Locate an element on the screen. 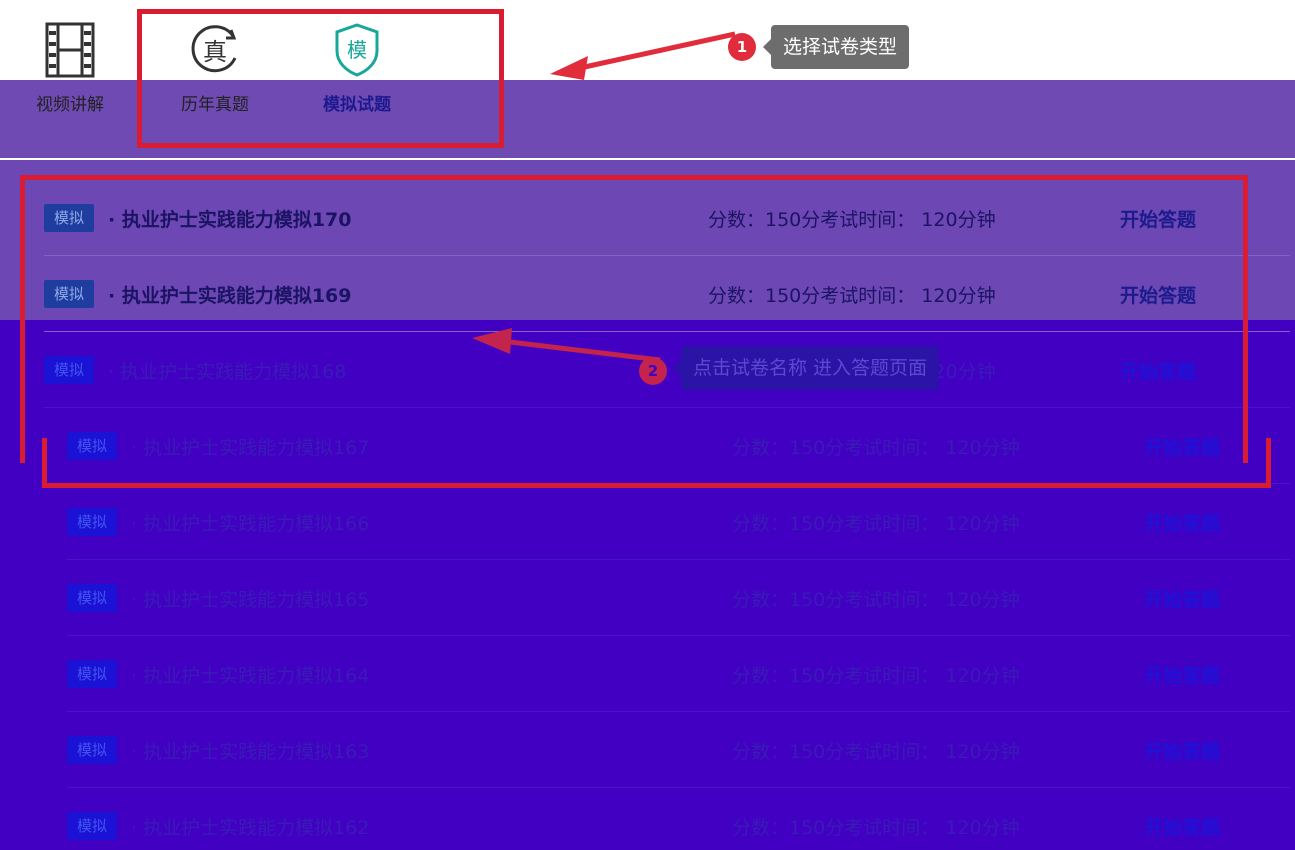  exam-title-link: · 执业护士实践能力模拟164 is located at coordinates (391, 674).